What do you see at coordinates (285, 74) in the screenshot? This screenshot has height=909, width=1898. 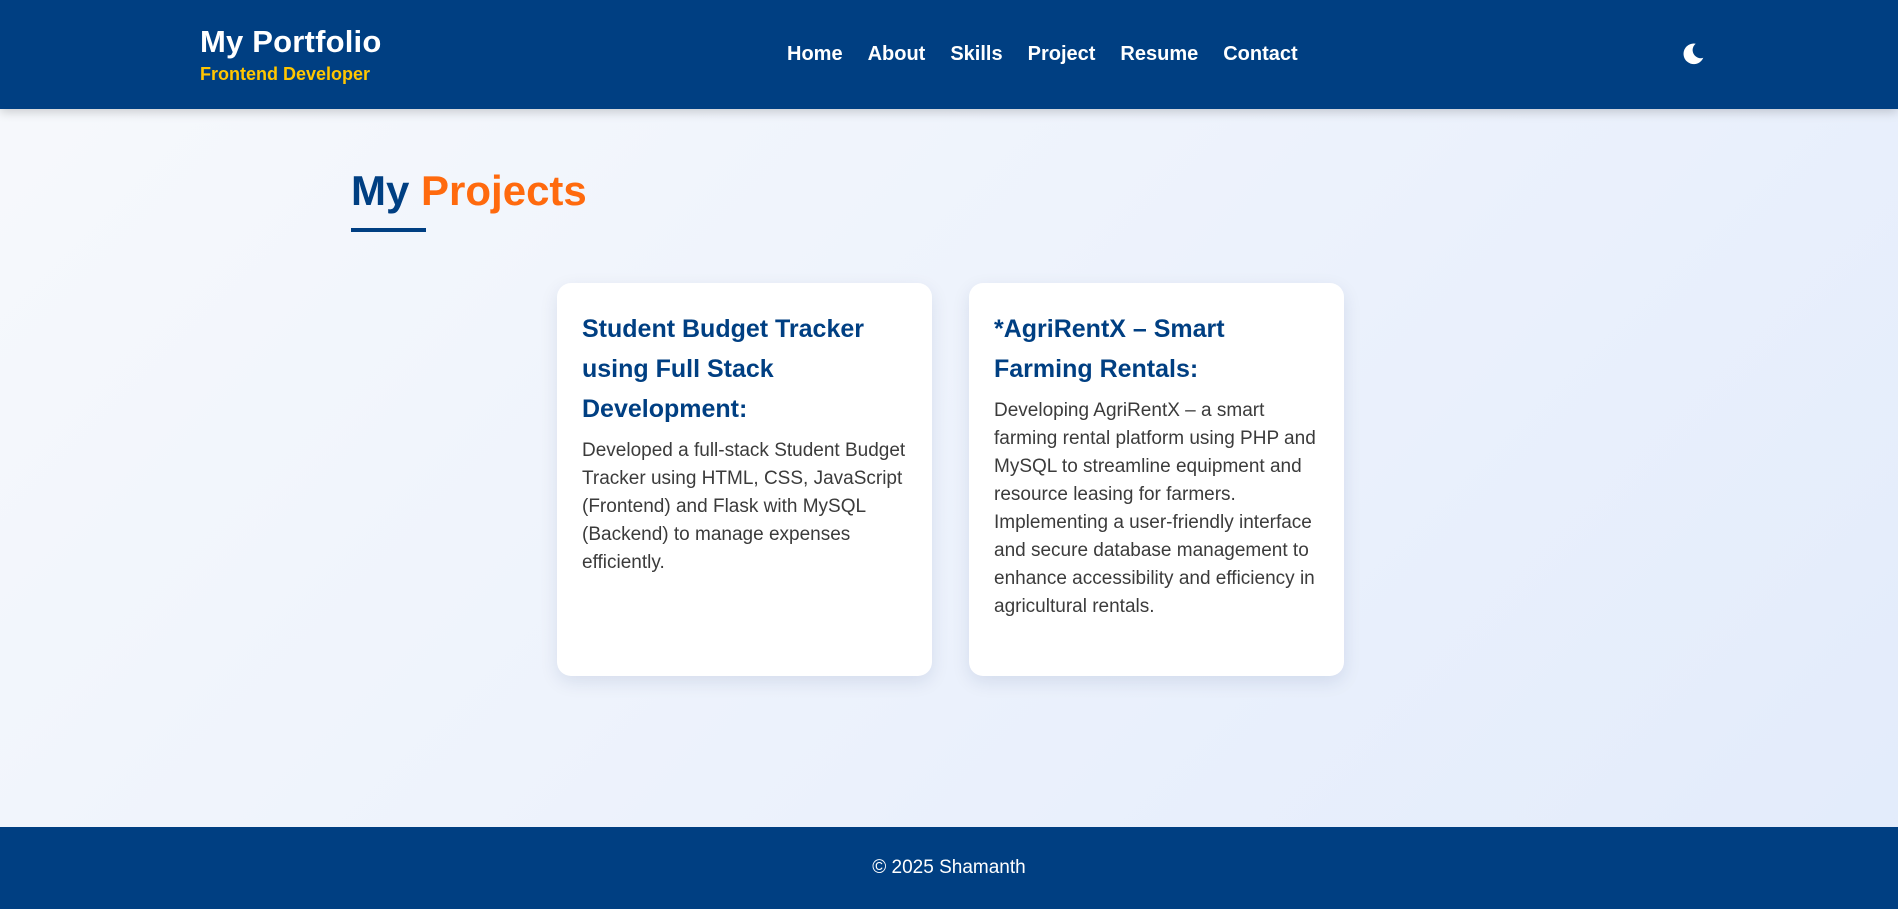 I see `brand-subtitle: Frontend Developer` at bounding box center [285, 74].